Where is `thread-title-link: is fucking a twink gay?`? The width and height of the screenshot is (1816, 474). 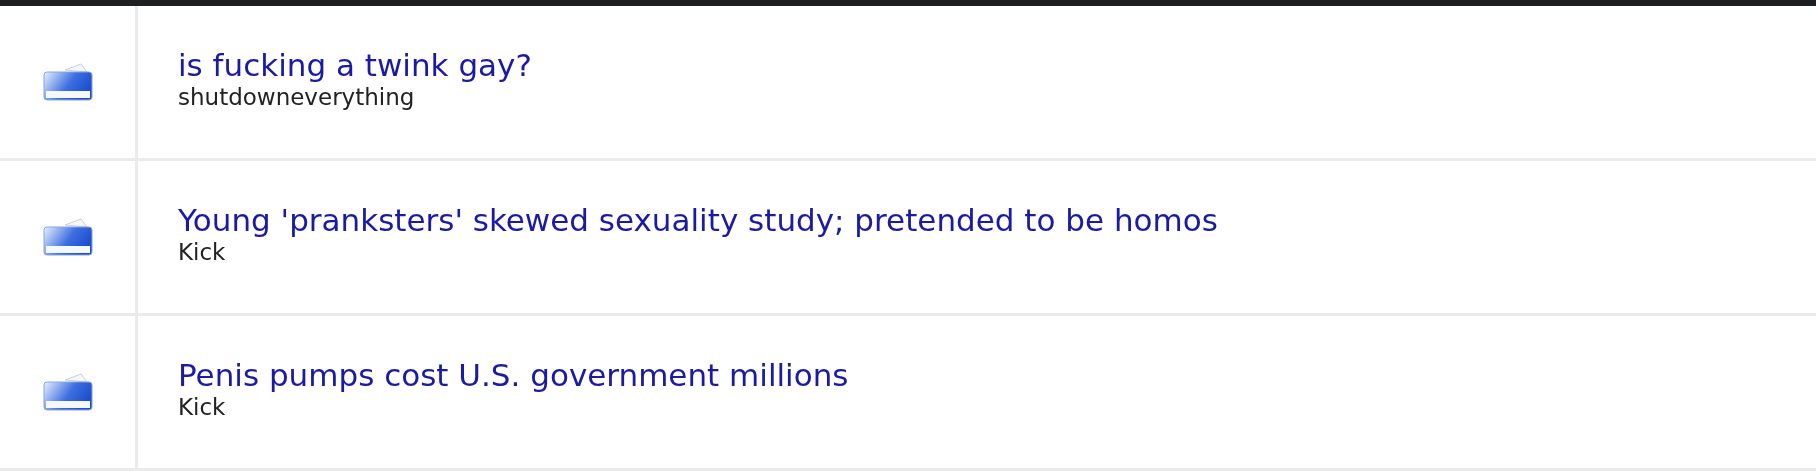 thread-title-link: is fucking a twink gay? is located at coordinates (355, 65).